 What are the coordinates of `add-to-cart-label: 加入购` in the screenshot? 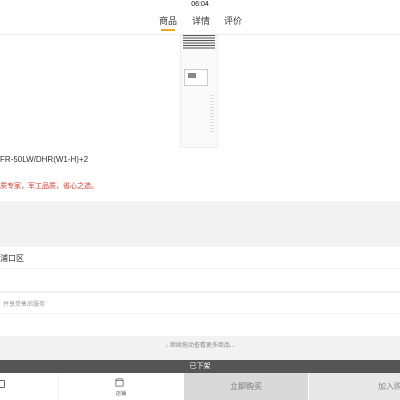 It's located at (389, 386).